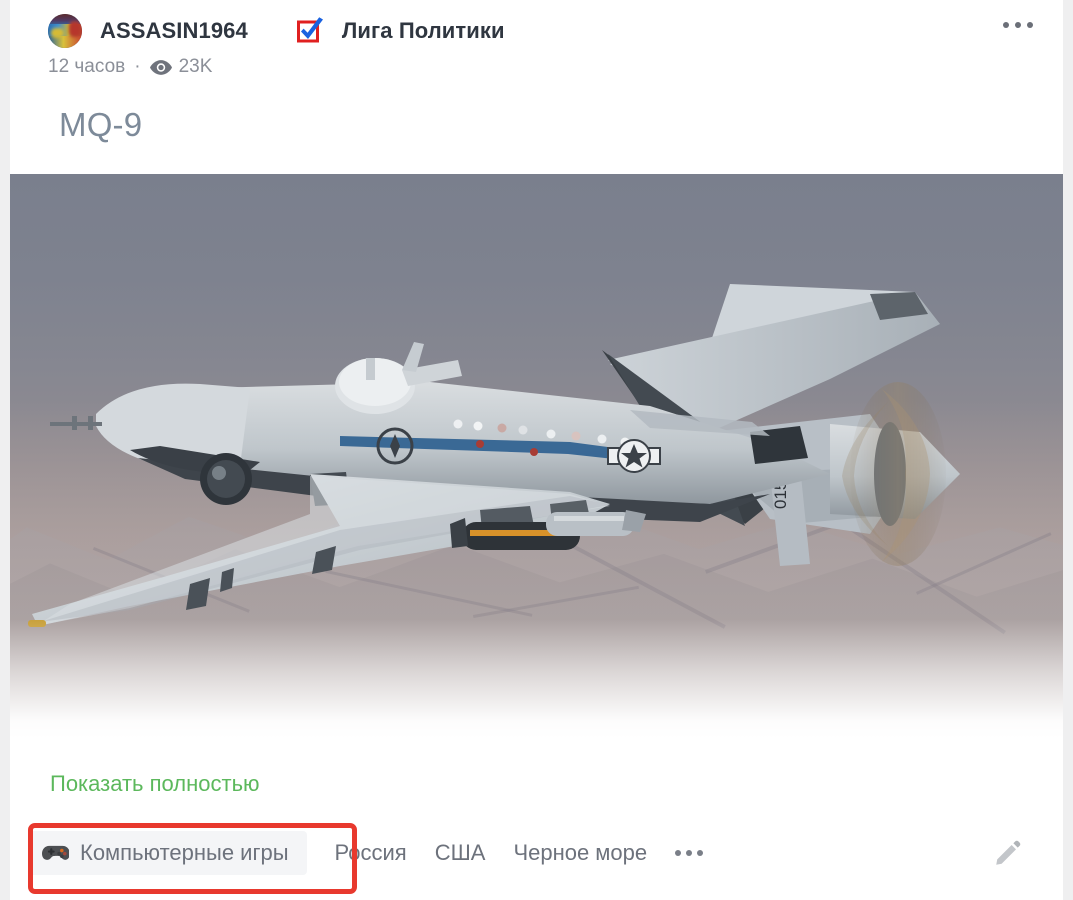 This screenshot has width=1073, height=900. I want to click on avatar-blob-yellow, so click(57, 32).